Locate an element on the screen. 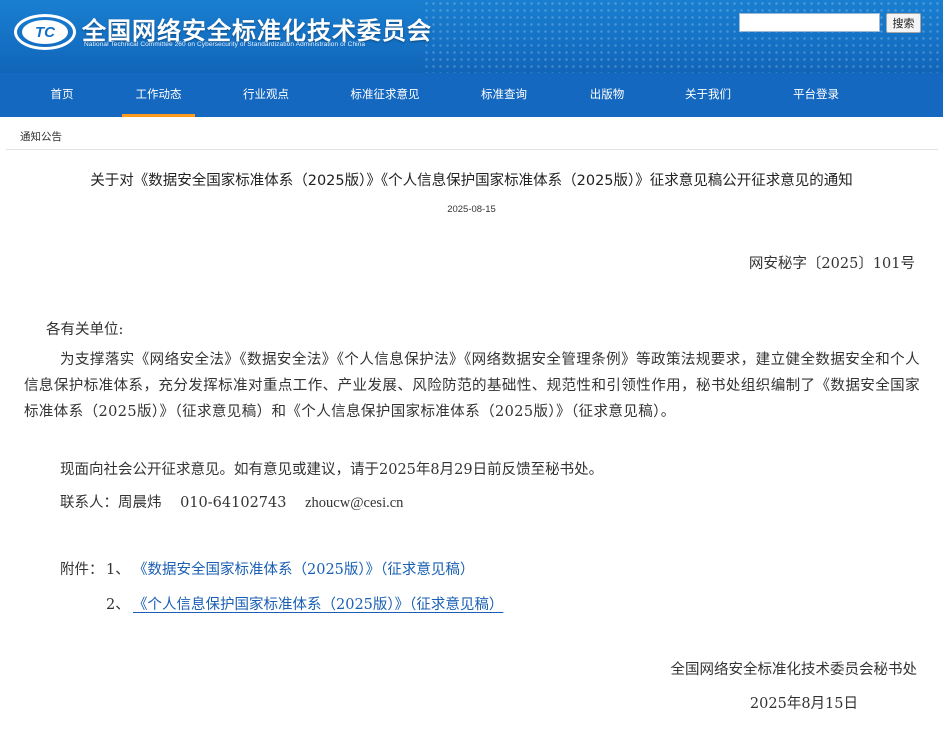 The height and width of the screenshot is (732, 943). contact-email: zhoucw@cesi.cn is located at coordinates (354, 503).